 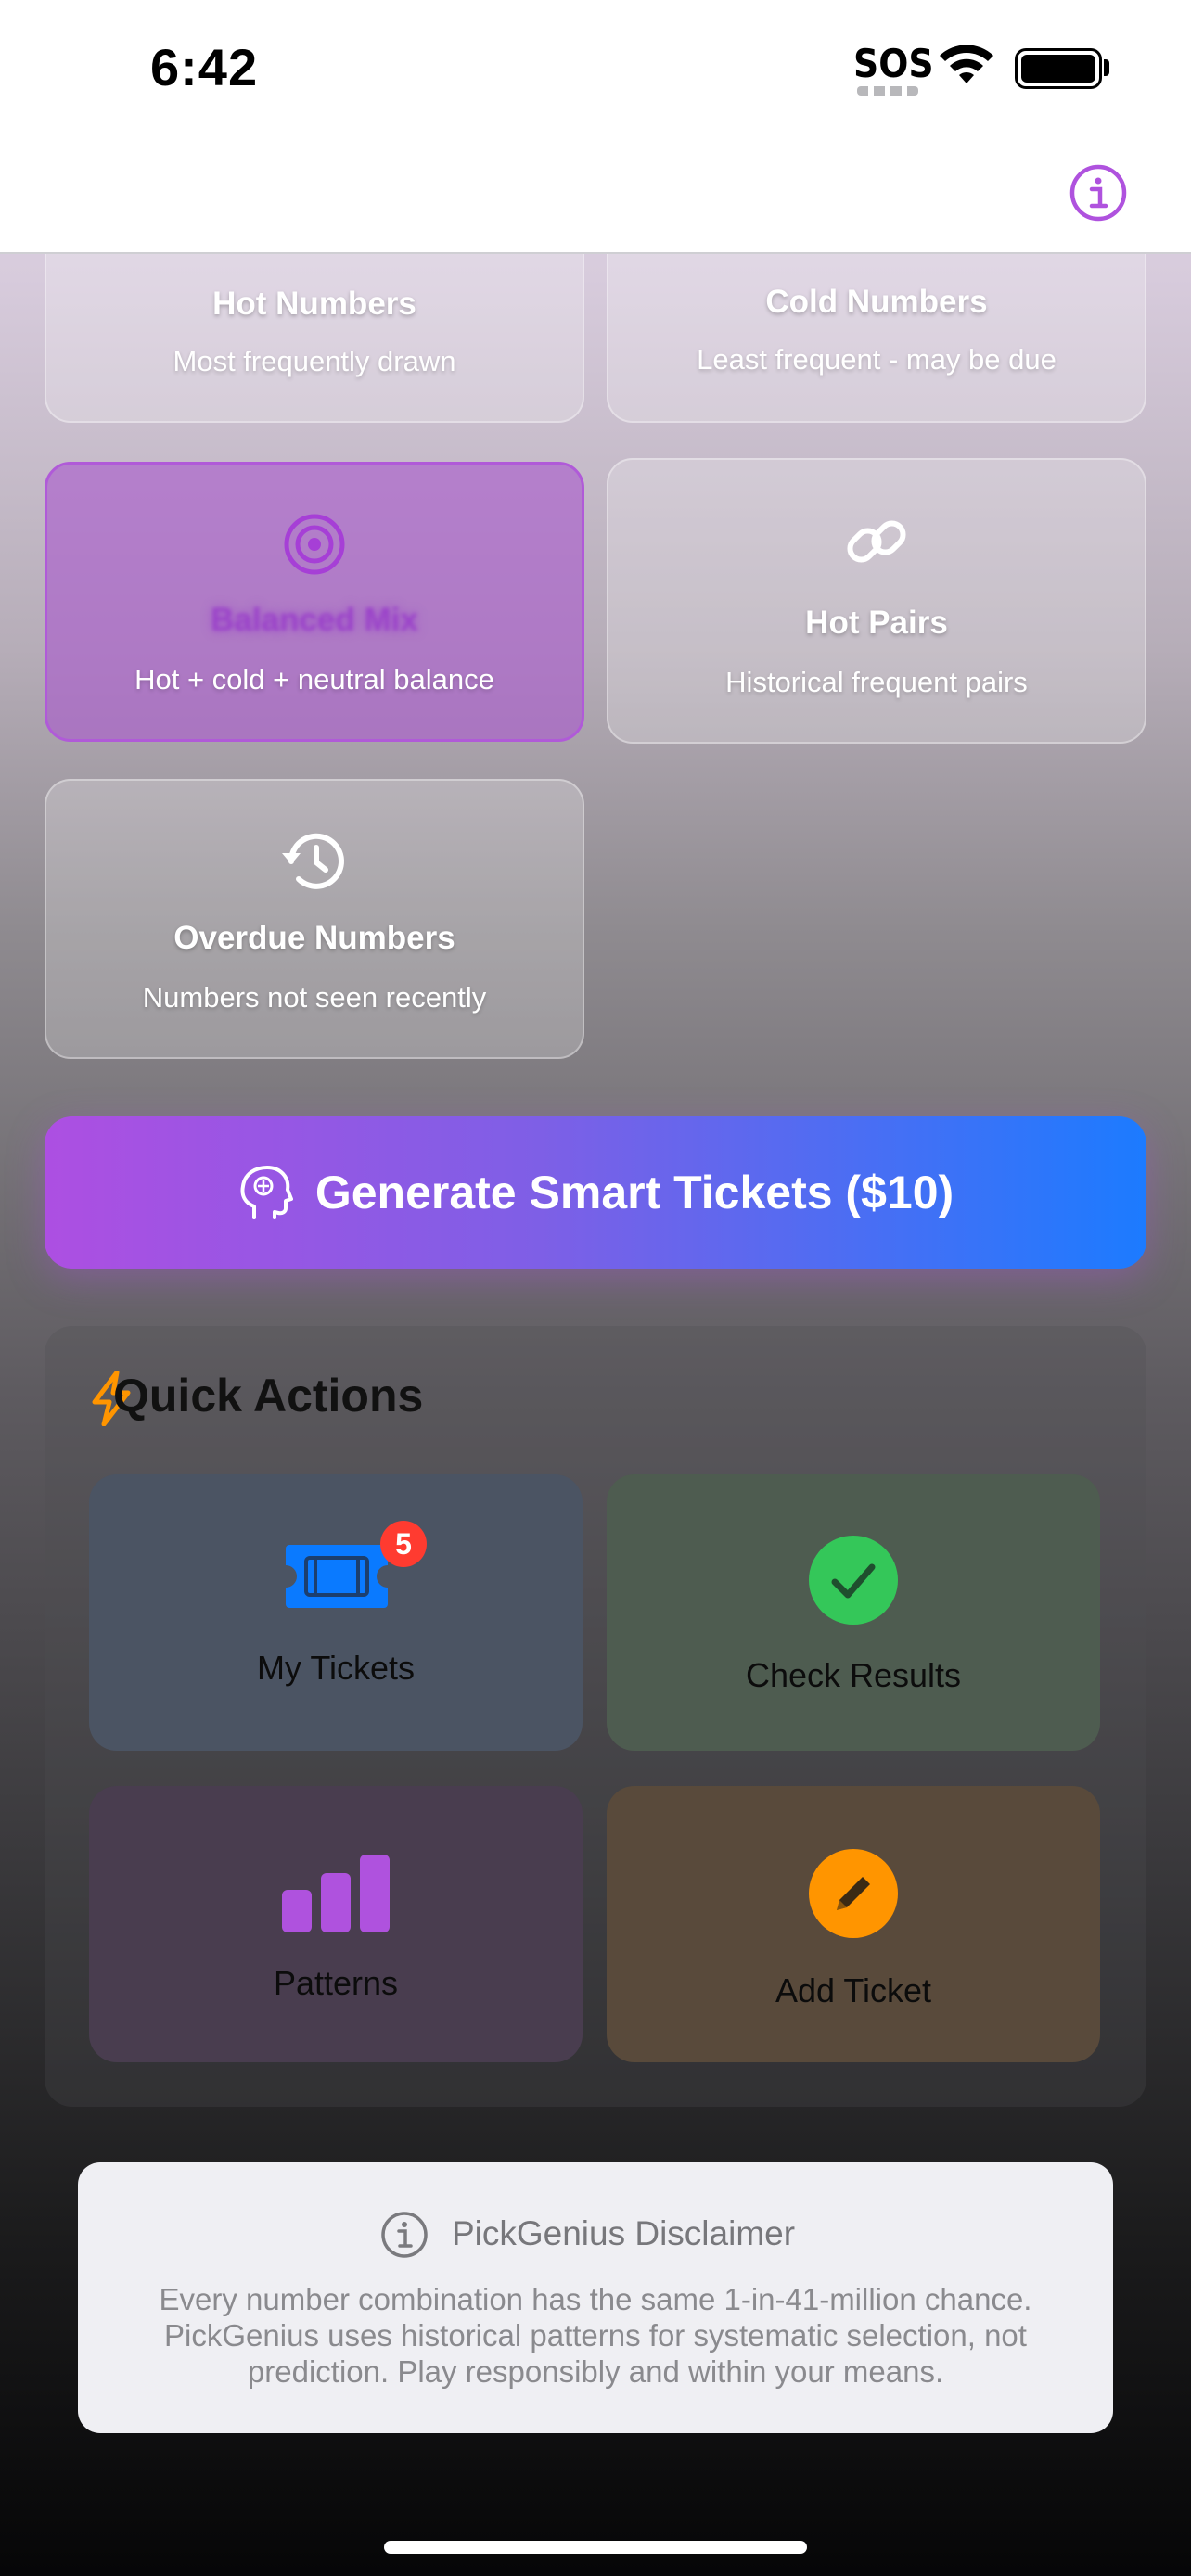 What do you see at coordinates (204, 67) in the screenshot?
I see `status-time: 6:42` at bounding box center [204, 67].